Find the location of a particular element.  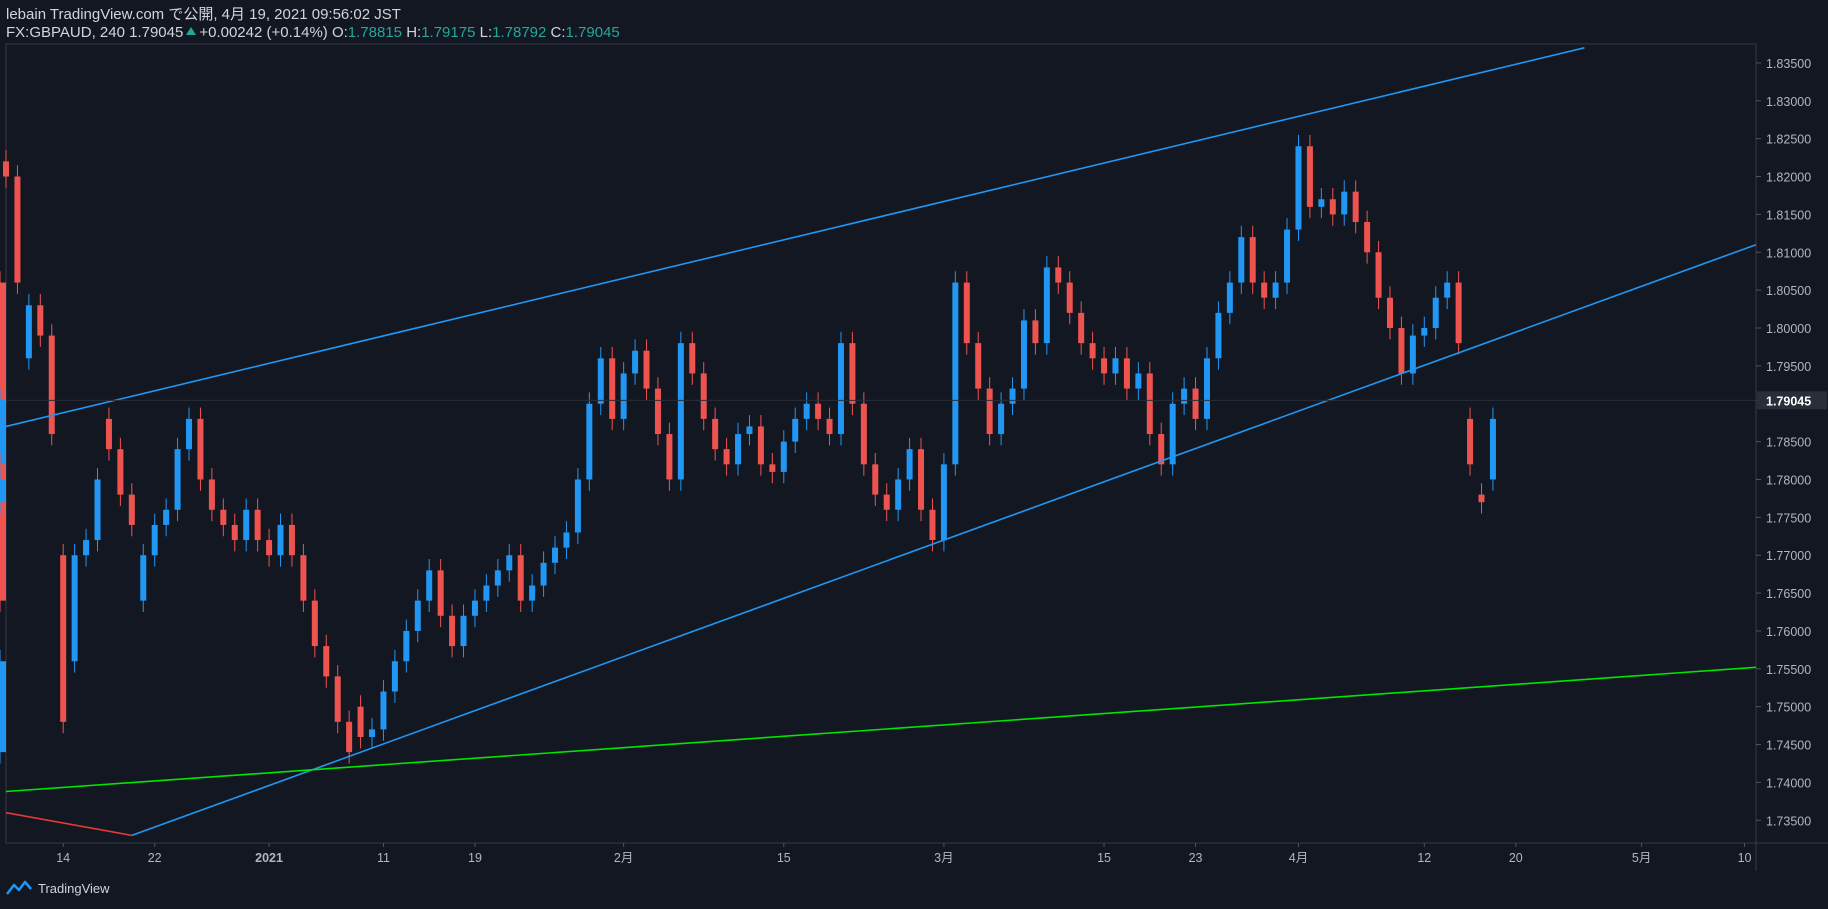

trendline-red-line is located at coordinates (68, 824).